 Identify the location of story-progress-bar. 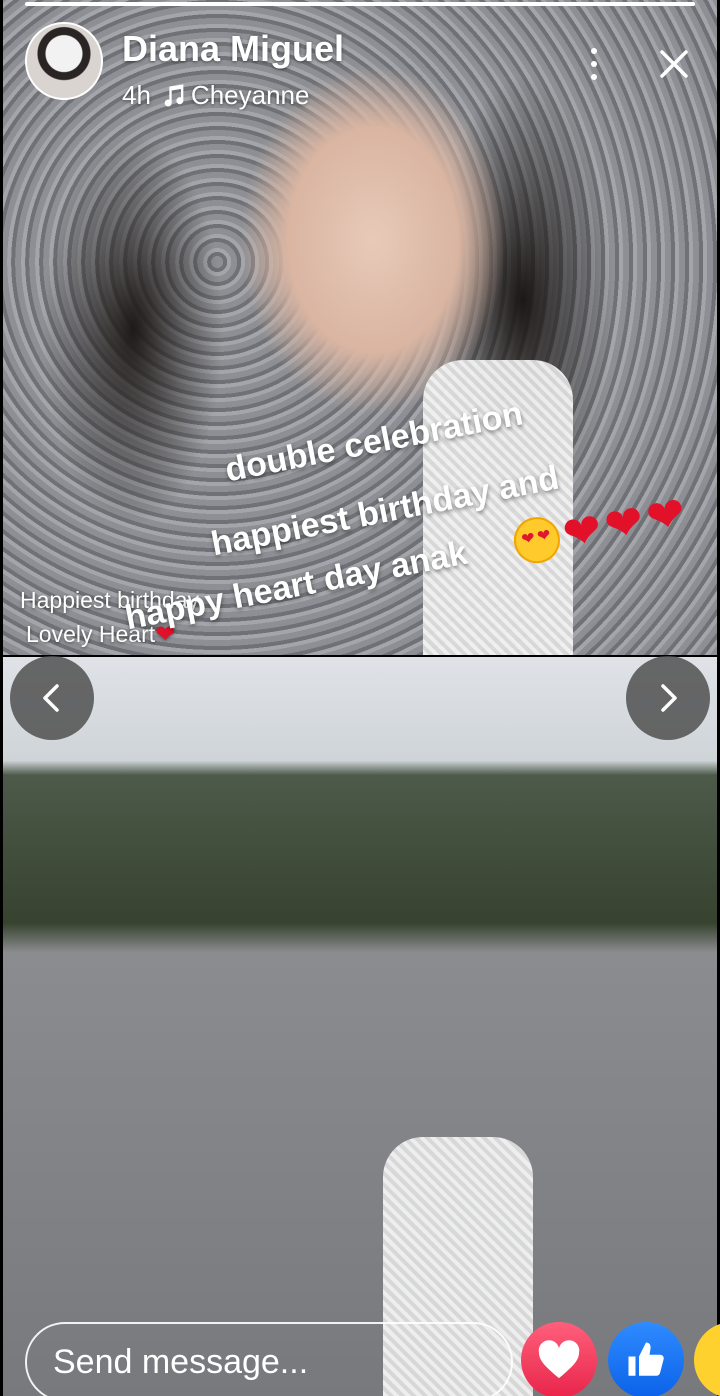
(360, 4).